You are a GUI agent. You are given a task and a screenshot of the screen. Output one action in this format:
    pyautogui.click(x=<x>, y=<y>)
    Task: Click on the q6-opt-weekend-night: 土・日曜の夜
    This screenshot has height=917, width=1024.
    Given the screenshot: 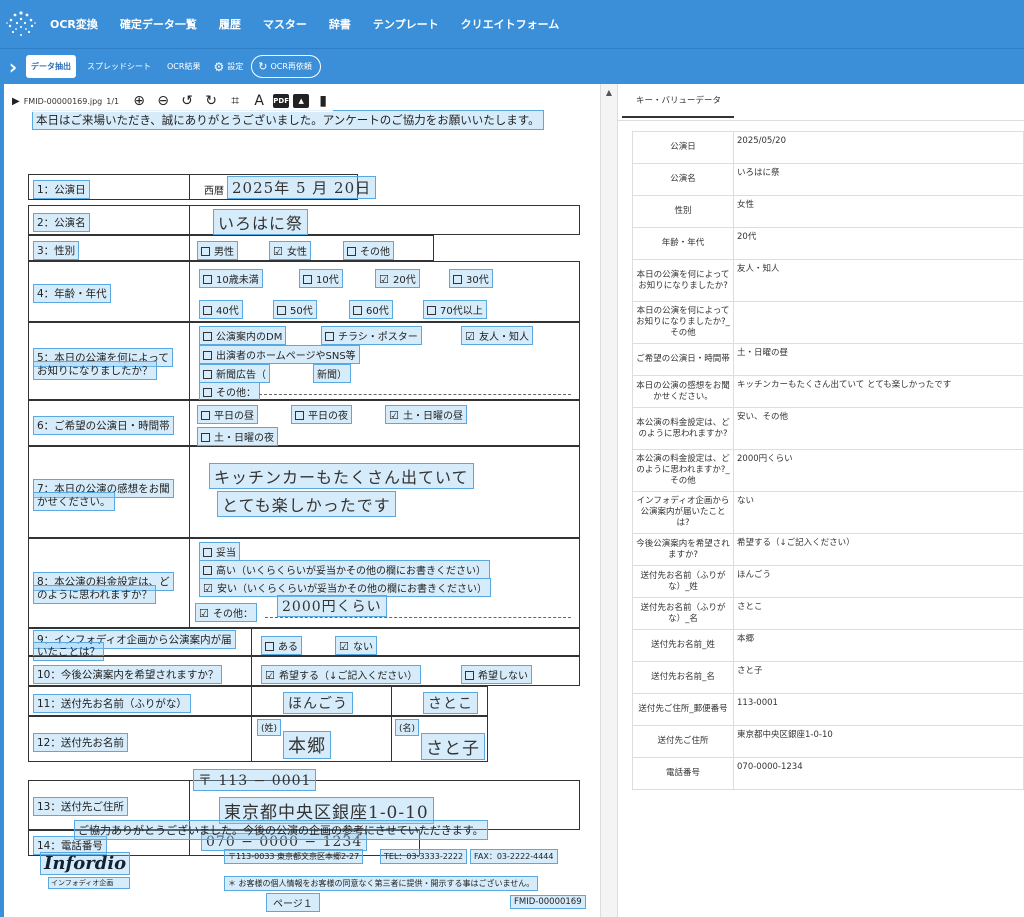 What is the action you would take?
    pyautogui.click(x=237, y=436)
    